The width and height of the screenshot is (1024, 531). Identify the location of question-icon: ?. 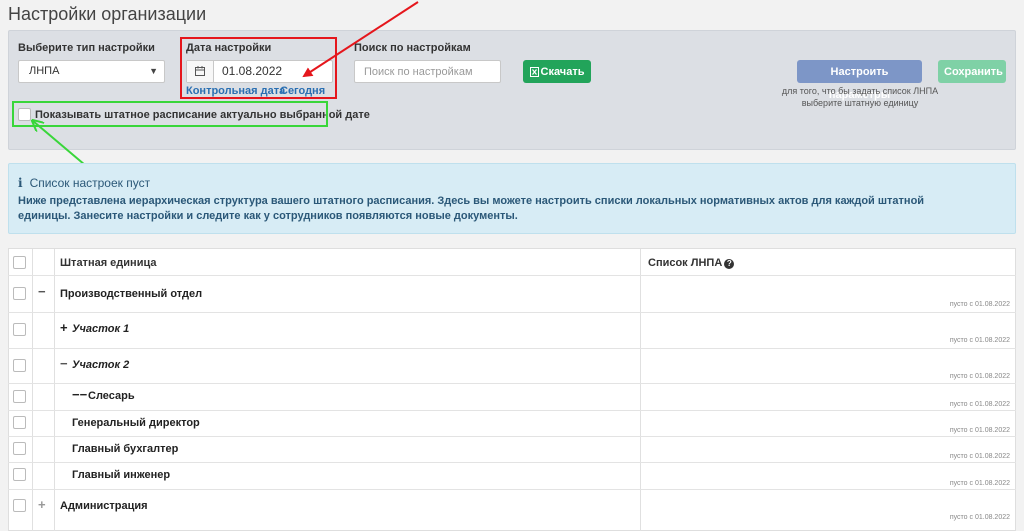
(729, 264).